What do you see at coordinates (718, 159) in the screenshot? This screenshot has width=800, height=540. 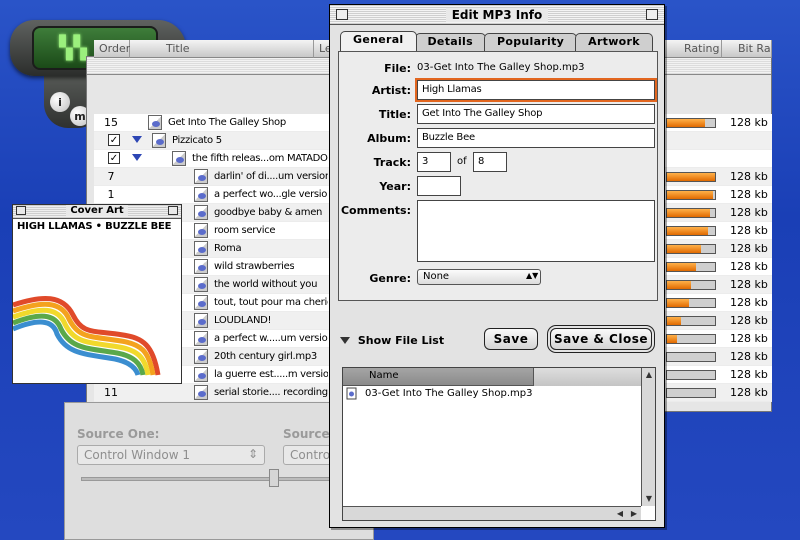 I see `rating-row` at bounding box center [718, 159].